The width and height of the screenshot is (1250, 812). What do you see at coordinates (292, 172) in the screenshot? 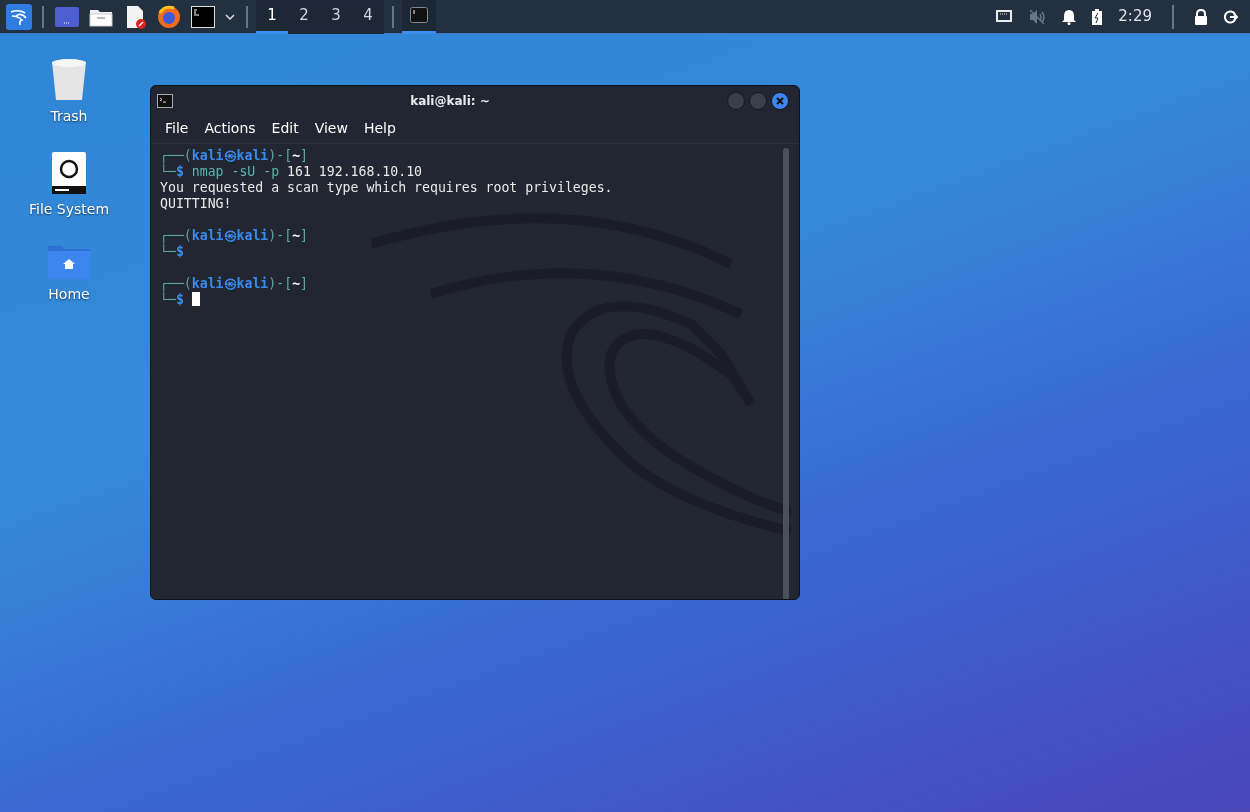
I see `terminal-line: └─$ nmap -sU -p 161 192.168.10.10` at bounding box center [292, 172].